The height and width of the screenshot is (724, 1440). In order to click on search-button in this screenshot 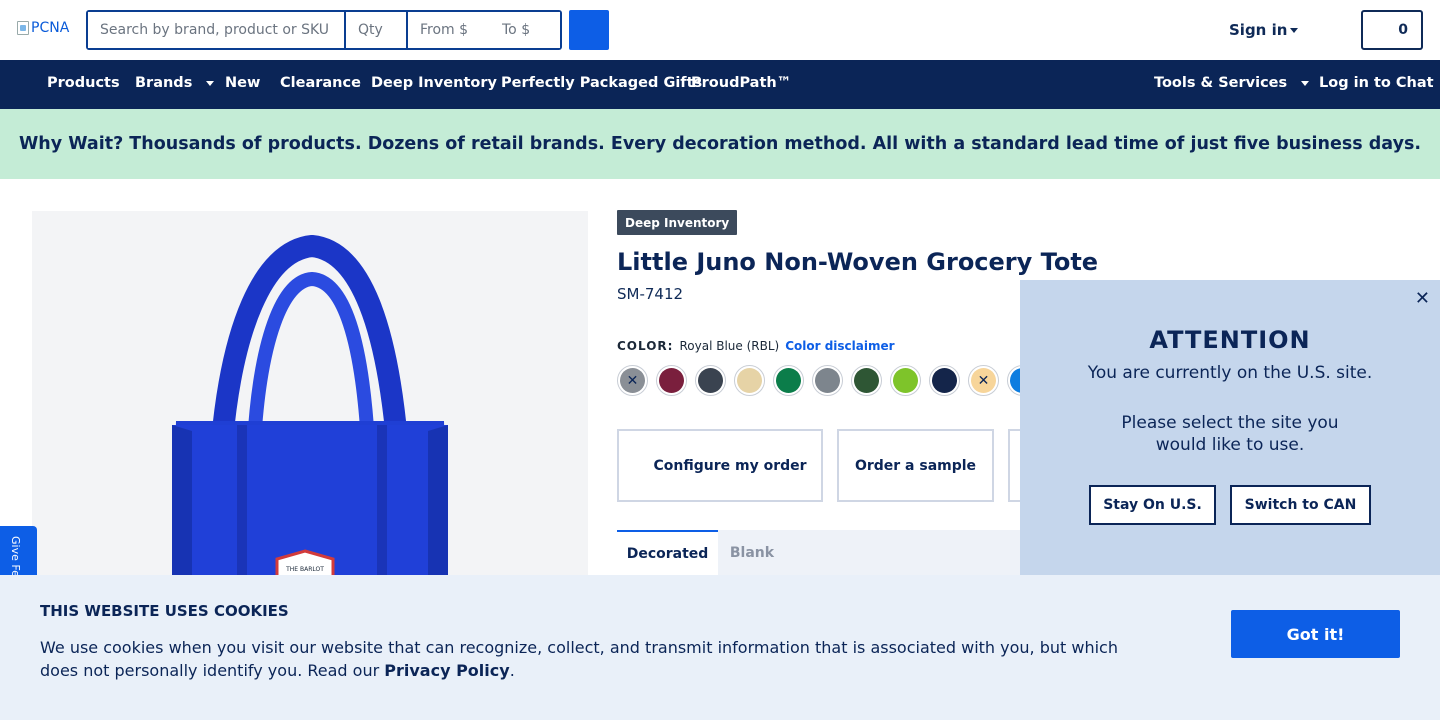, I will do `click(589, 30)`.